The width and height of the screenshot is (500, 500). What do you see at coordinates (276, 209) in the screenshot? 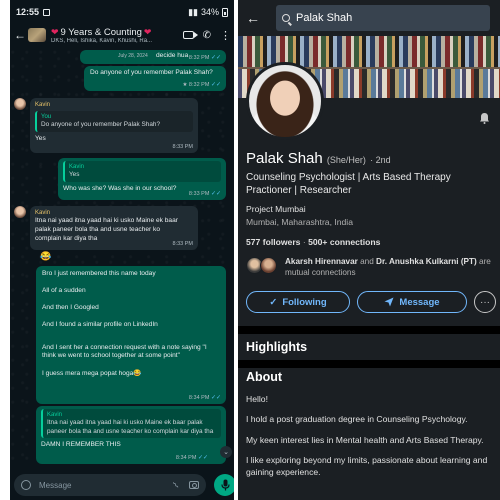
I see `profile-company: Project Mumbai` at bounding box center [276, 209].